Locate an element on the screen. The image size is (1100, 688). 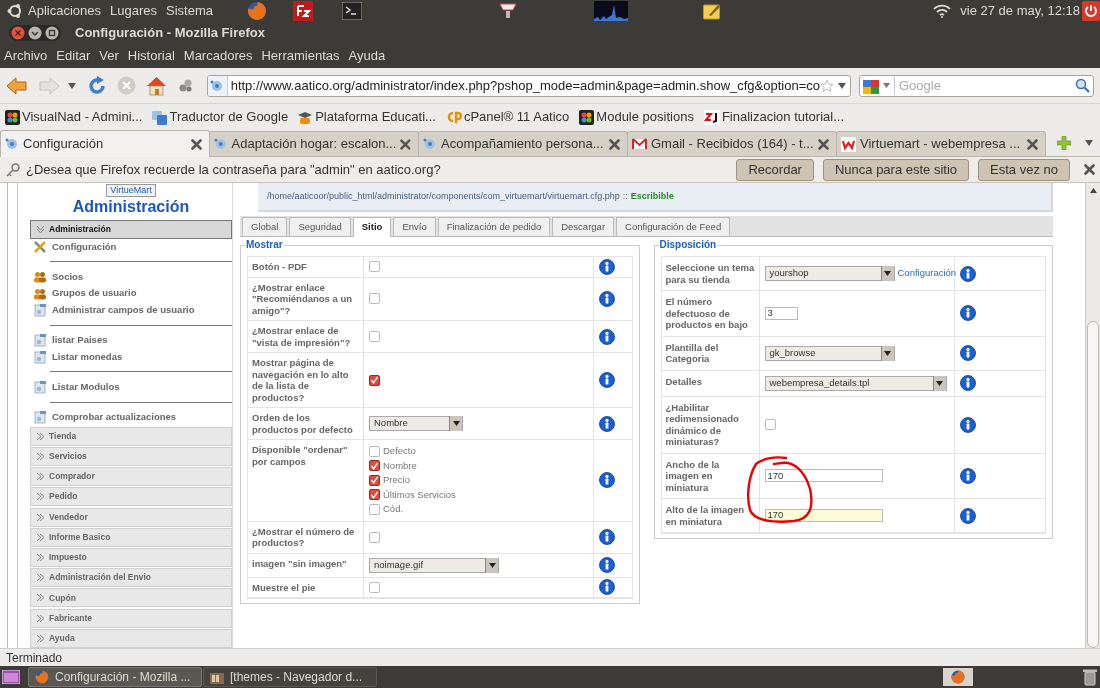
reload-icon is located at coordinates (97, 85).